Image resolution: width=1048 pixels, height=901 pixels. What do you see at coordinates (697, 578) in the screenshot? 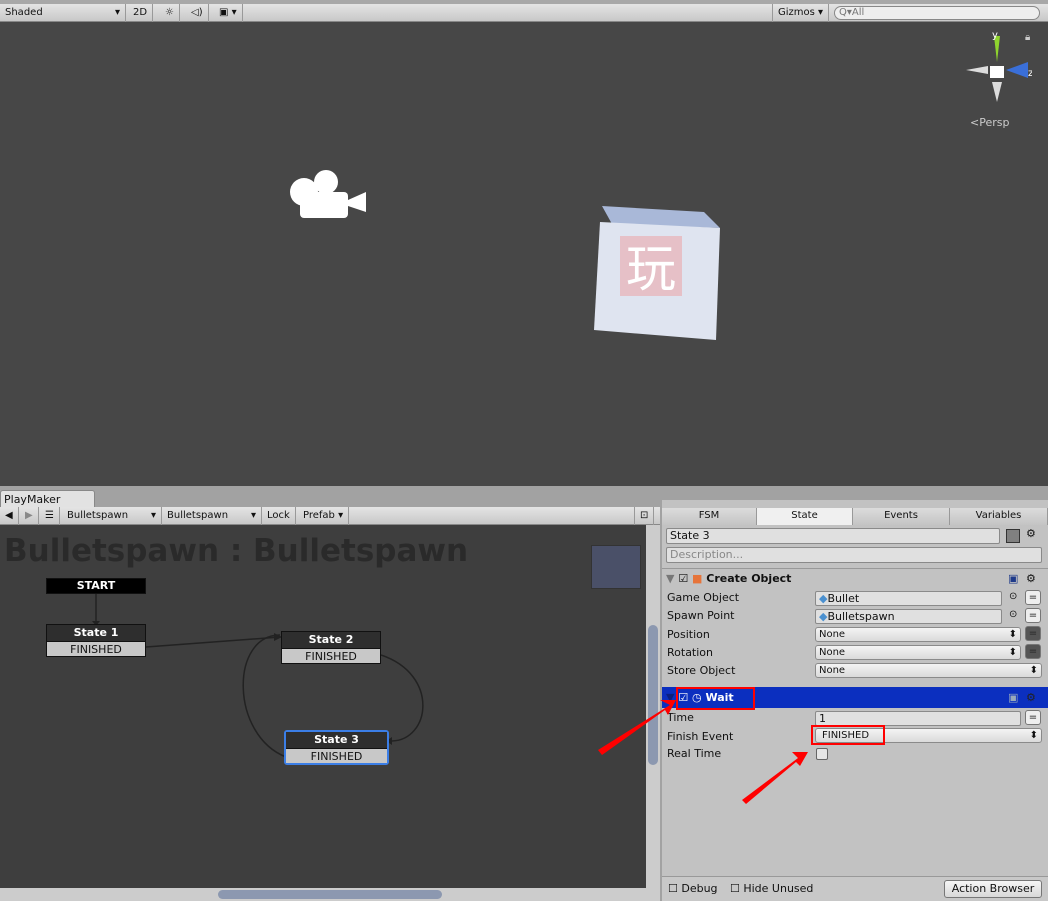
I see `cube-icon: ■` at bounding box center [697, 578].